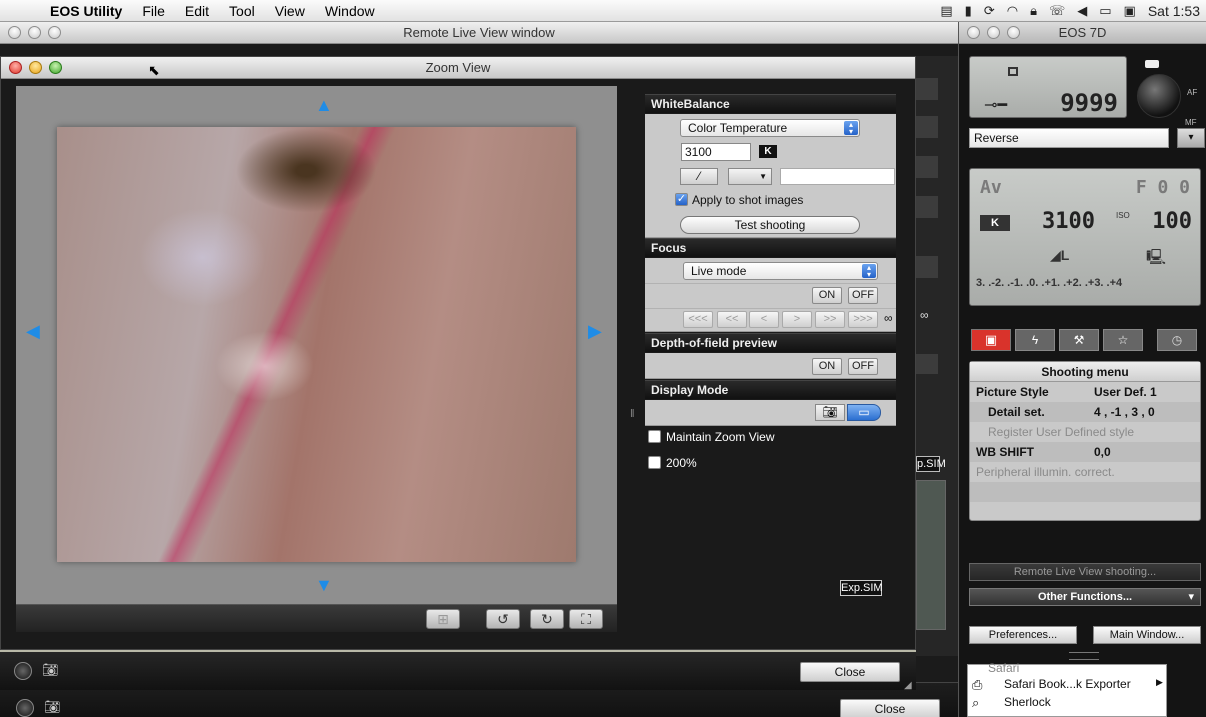 The image size is (1206, 717). I want to click on lock-icon: 🔒︎, so click(1033, 11).